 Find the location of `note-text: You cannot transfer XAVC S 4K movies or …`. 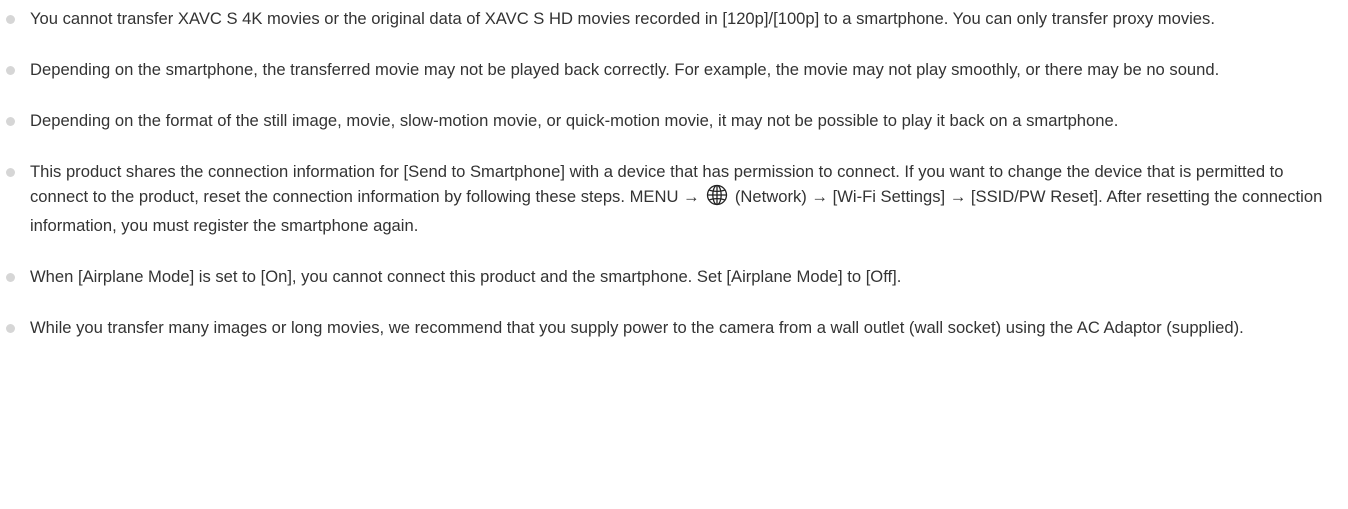

note-text: You cannot transfer XAVC S 4K movies or … is located at coordinates (622, 18).